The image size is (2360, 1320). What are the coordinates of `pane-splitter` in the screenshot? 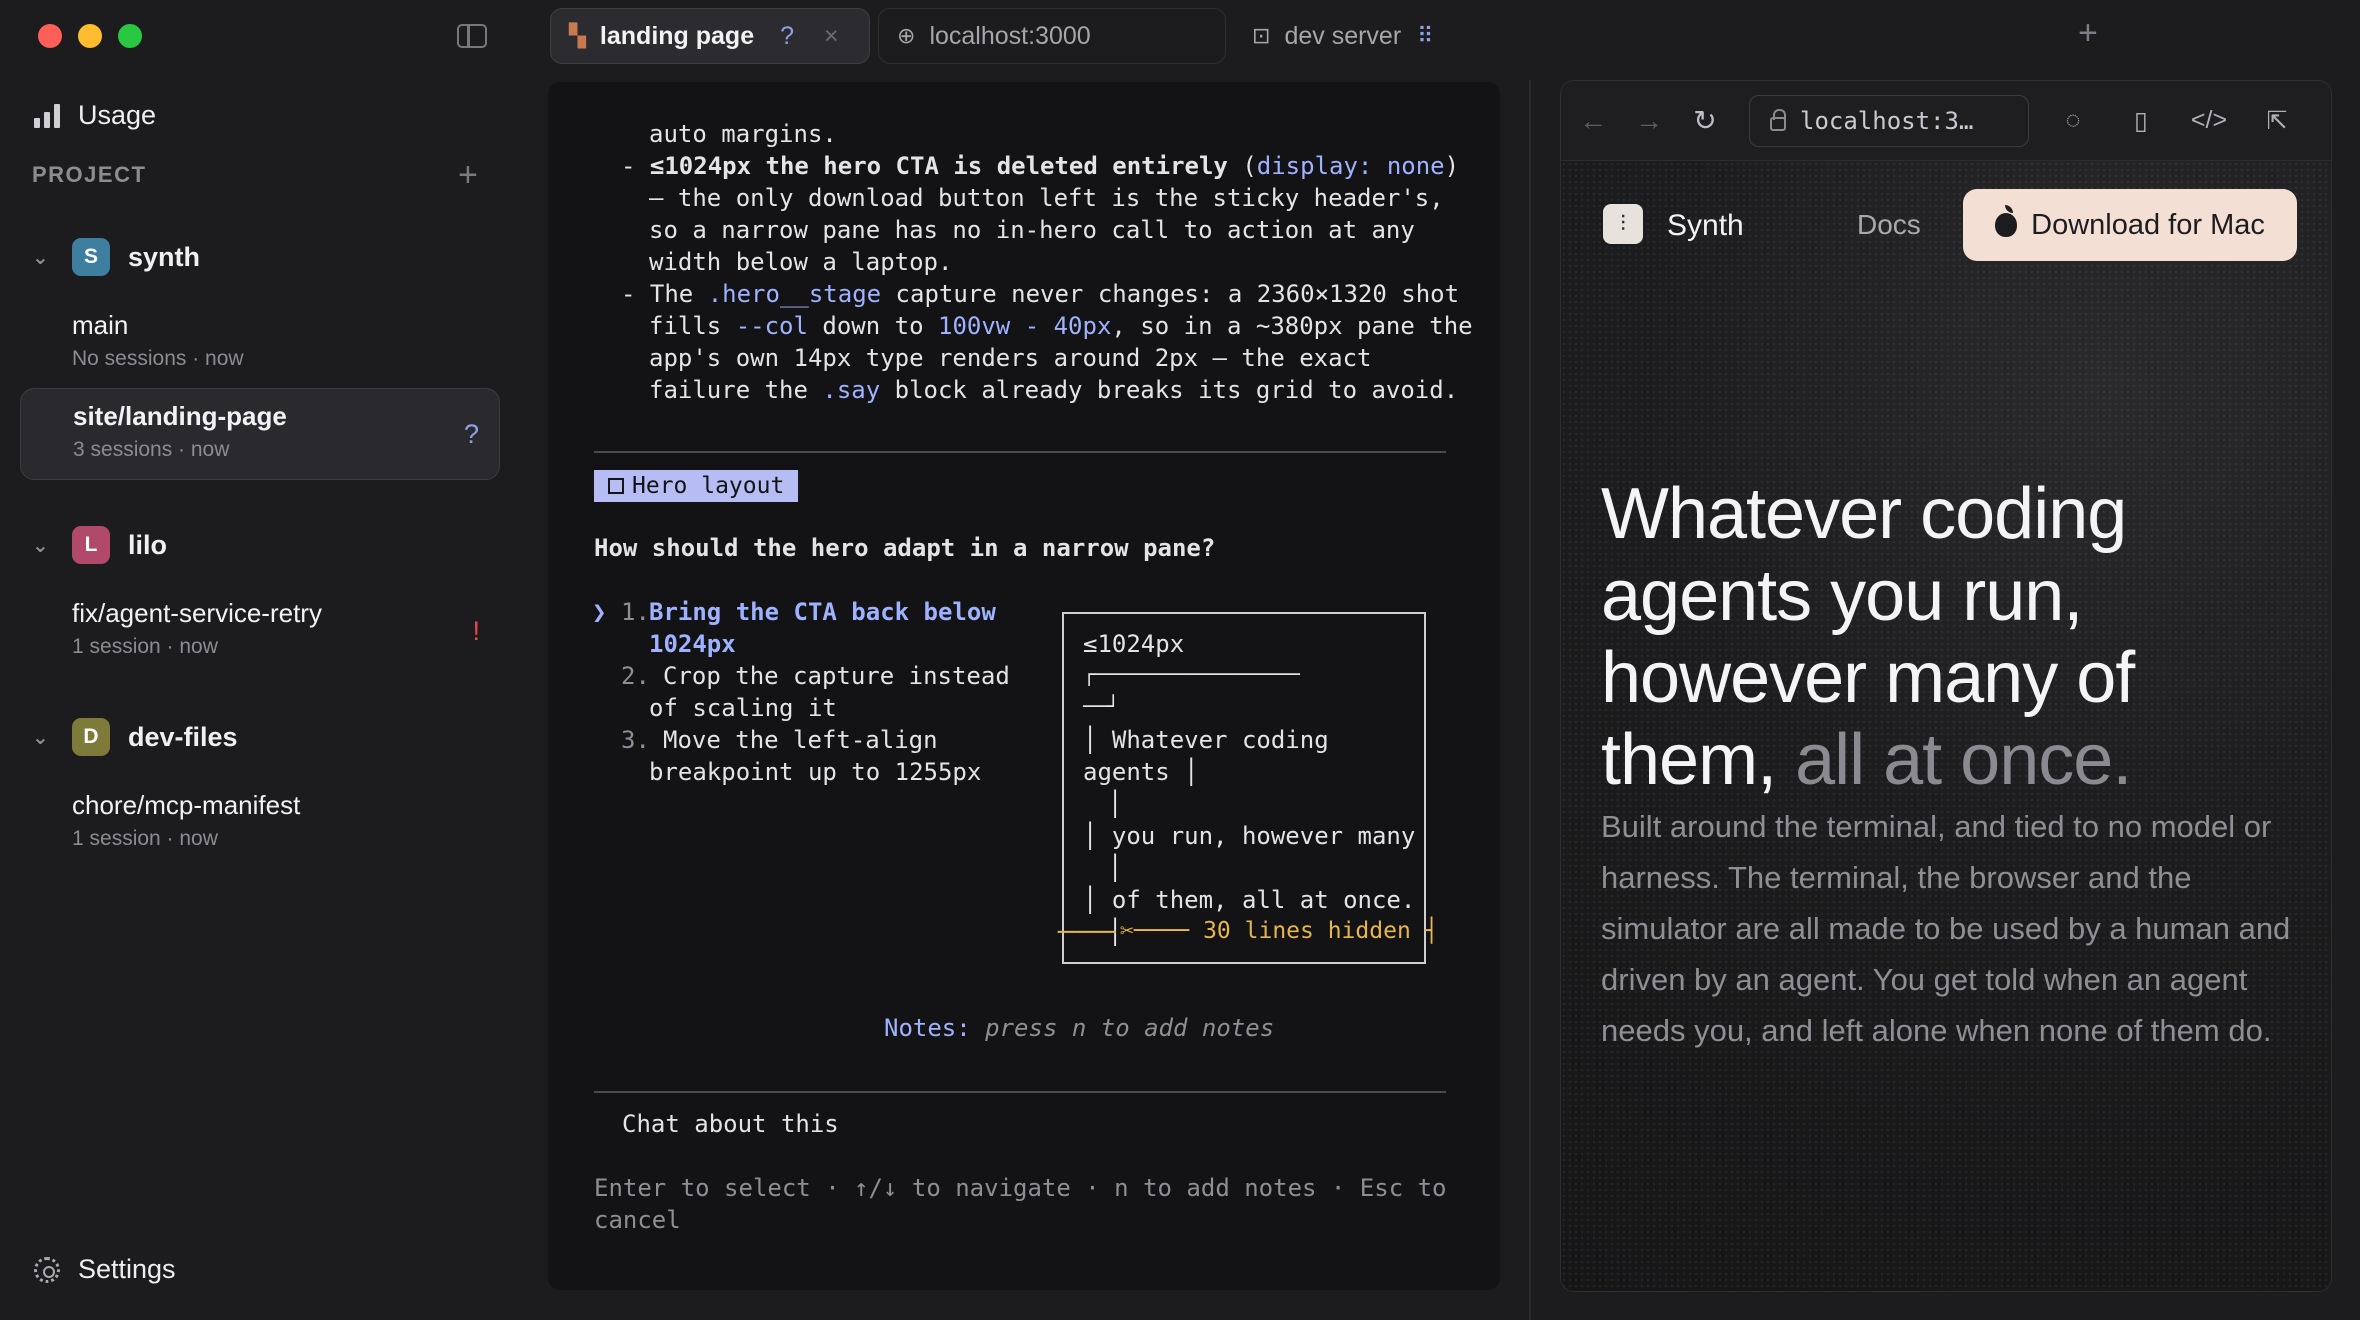 It's located at (1530, 700).